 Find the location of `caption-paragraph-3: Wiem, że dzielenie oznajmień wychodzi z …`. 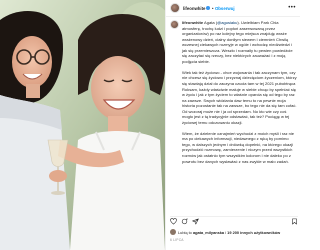

caption-paragraph-3: Wiem, że dzielenie oznajmień wychodzi z … is located at coordinates (238, 147).